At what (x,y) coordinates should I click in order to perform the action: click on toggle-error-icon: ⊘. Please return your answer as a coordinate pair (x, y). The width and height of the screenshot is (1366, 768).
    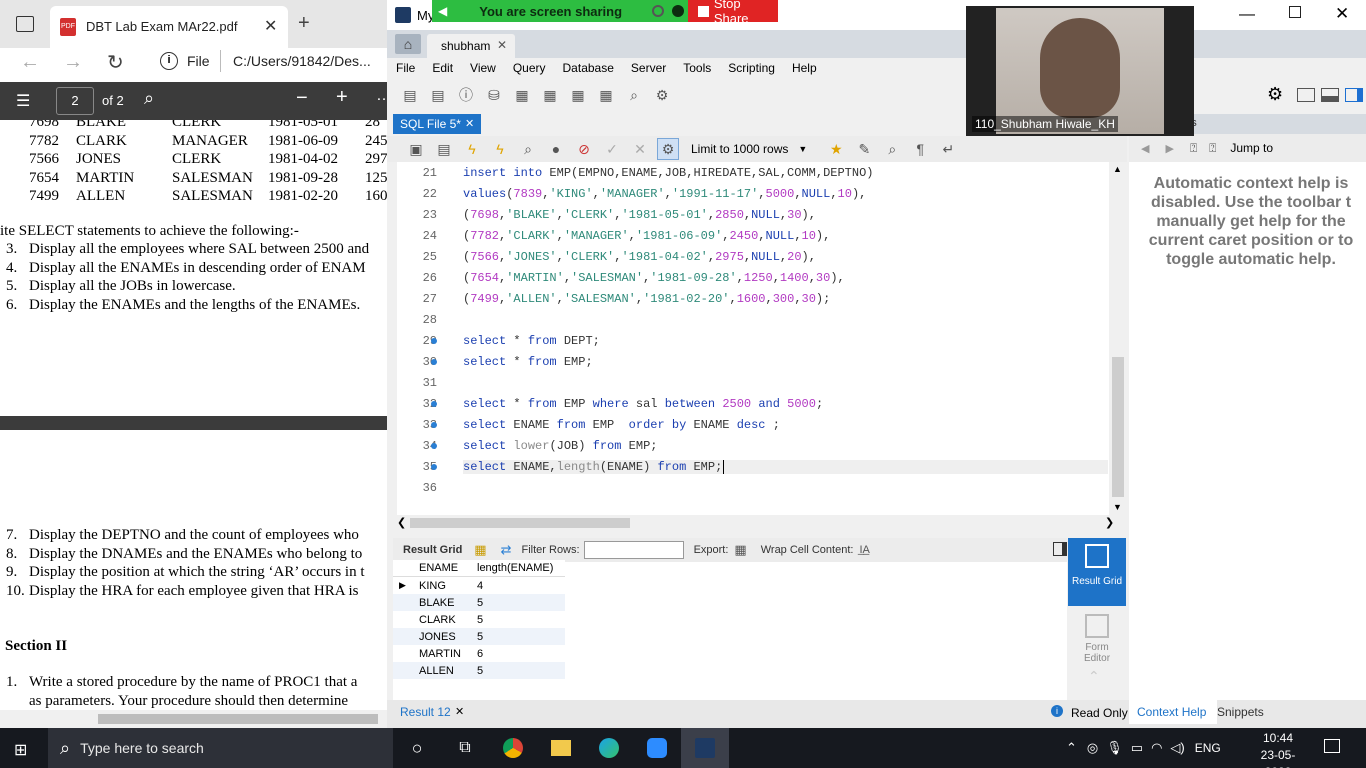
    Looking at the image, I should click on (584, 149).